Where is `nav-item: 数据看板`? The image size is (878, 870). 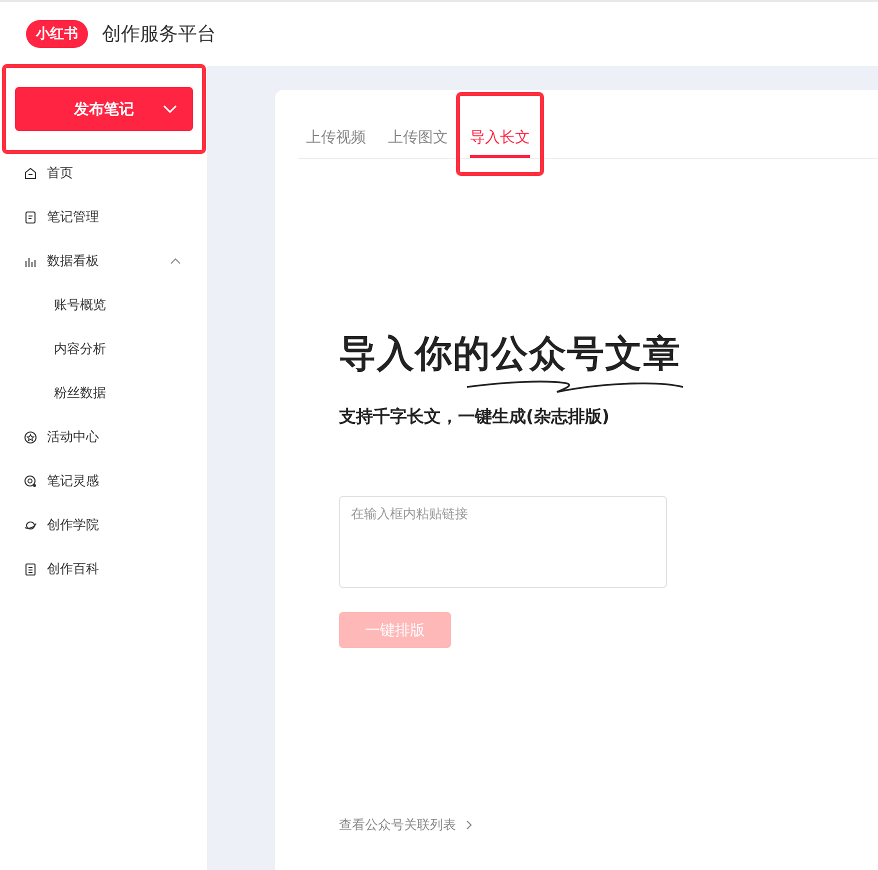
nav-item: 数据看板 is located at coordinates (103, 261).